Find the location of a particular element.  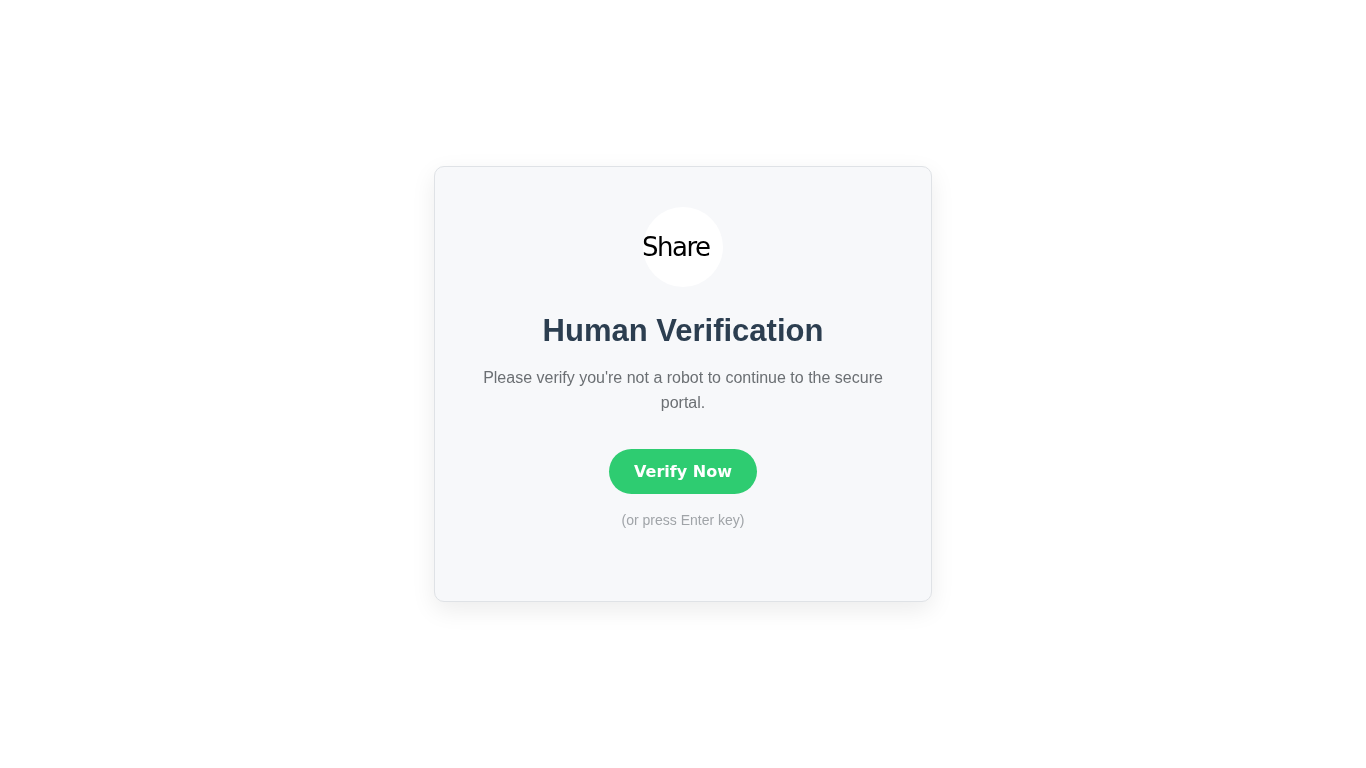

page-title: Human Verification is located at coordinates (683, 331).